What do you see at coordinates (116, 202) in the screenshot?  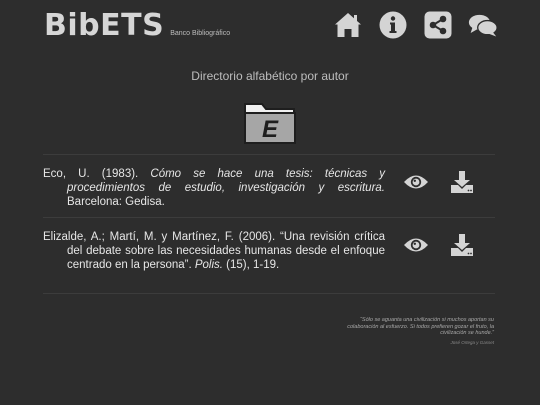 I see `citation-publisher: Barcelona: Gedisa.` at bounding box center [116, 202].